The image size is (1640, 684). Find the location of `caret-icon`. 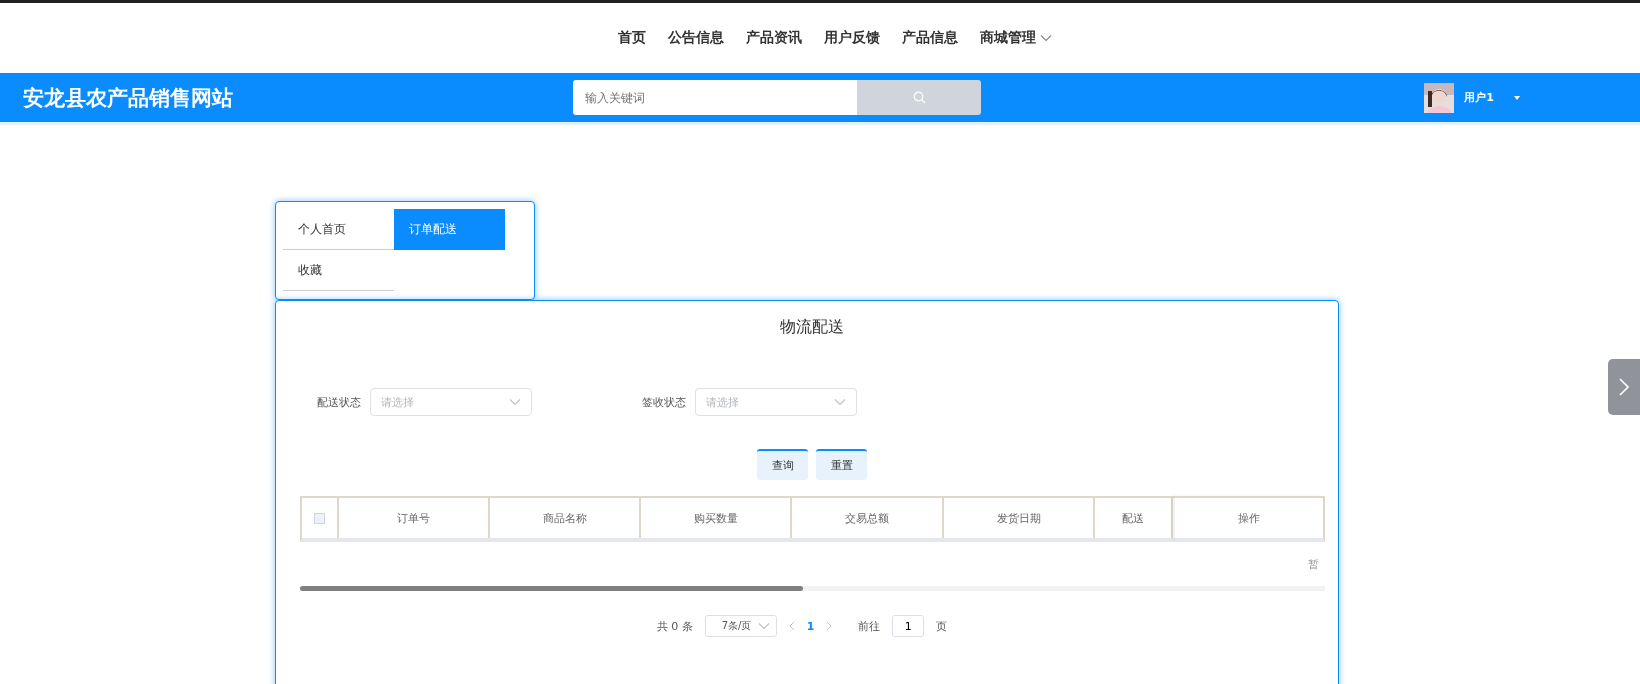

caret-icon is located at coordinates (1517, 97).